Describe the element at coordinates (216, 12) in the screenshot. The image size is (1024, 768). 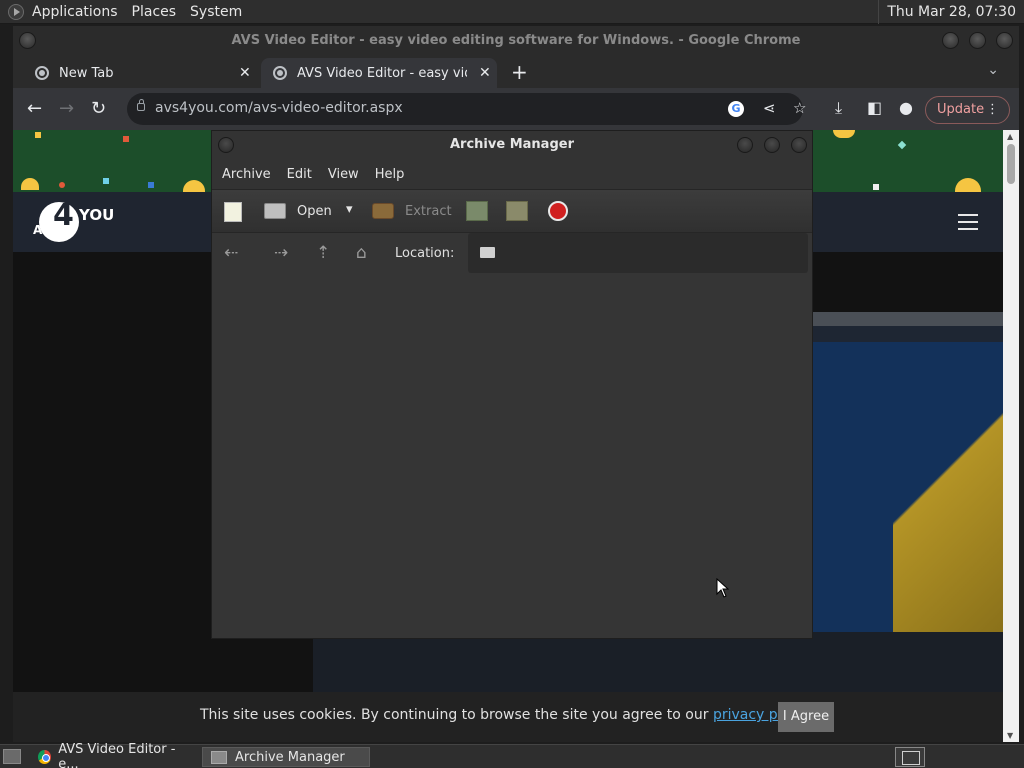
I see `menu-system: System` at that location.